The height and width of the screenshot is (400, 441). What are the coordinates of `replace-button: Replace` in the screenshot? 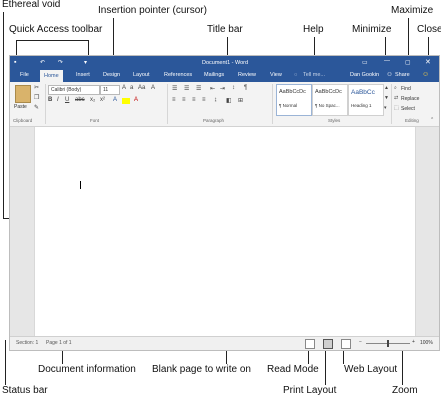 It's located at (410, 99).